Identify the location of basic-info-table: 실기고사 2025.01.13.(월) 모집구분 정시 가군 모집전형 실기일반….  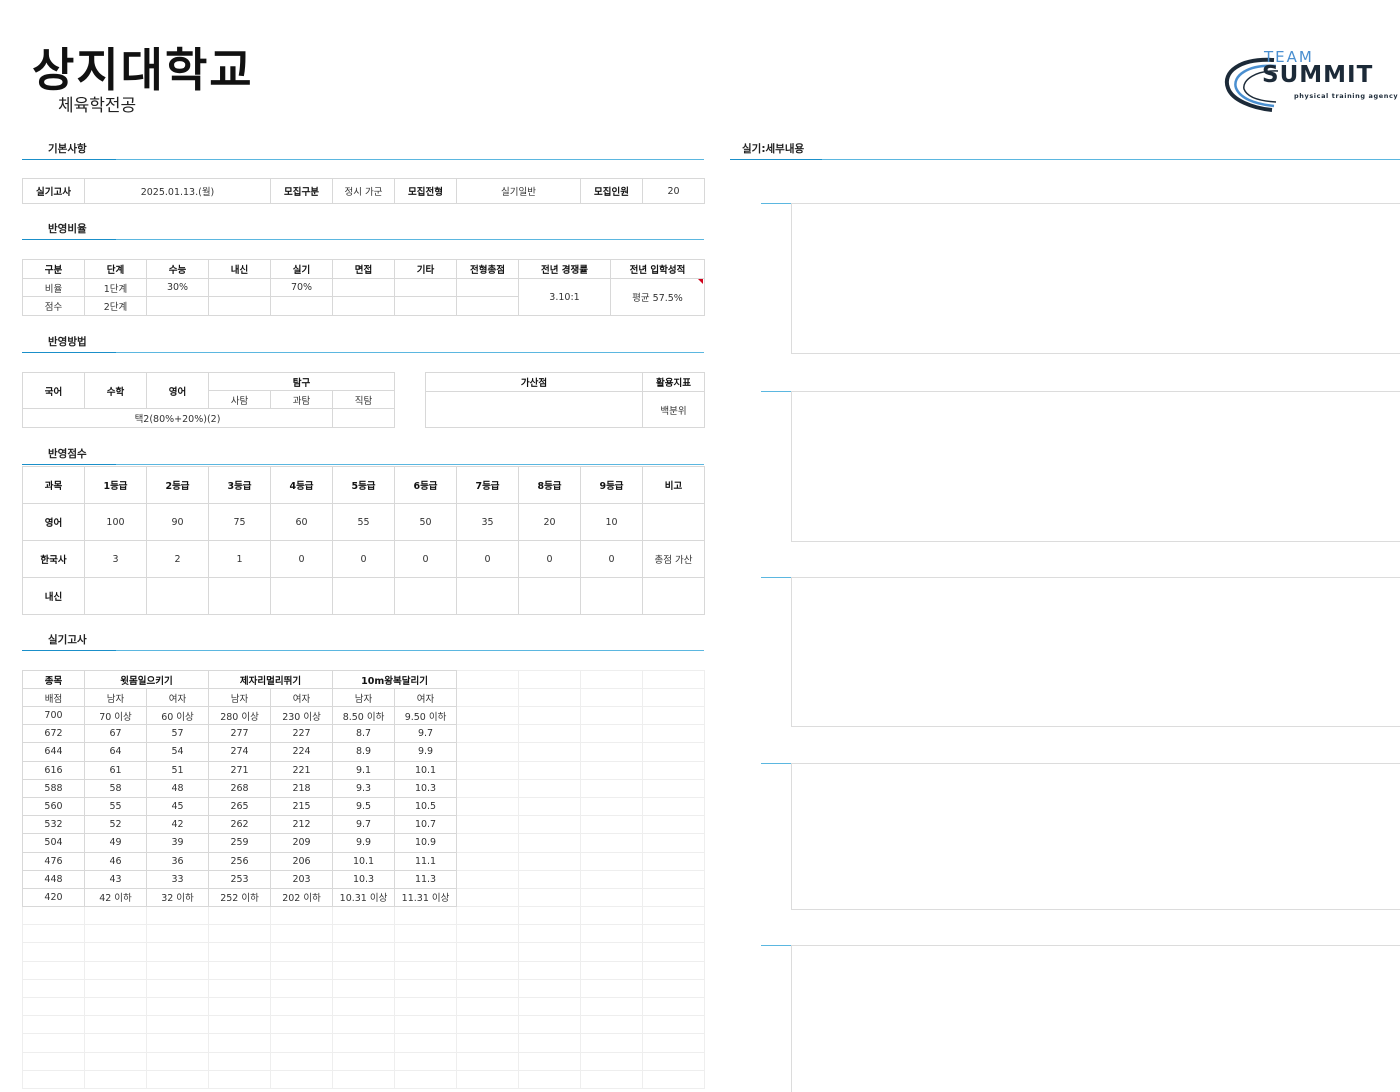
(363, 191).